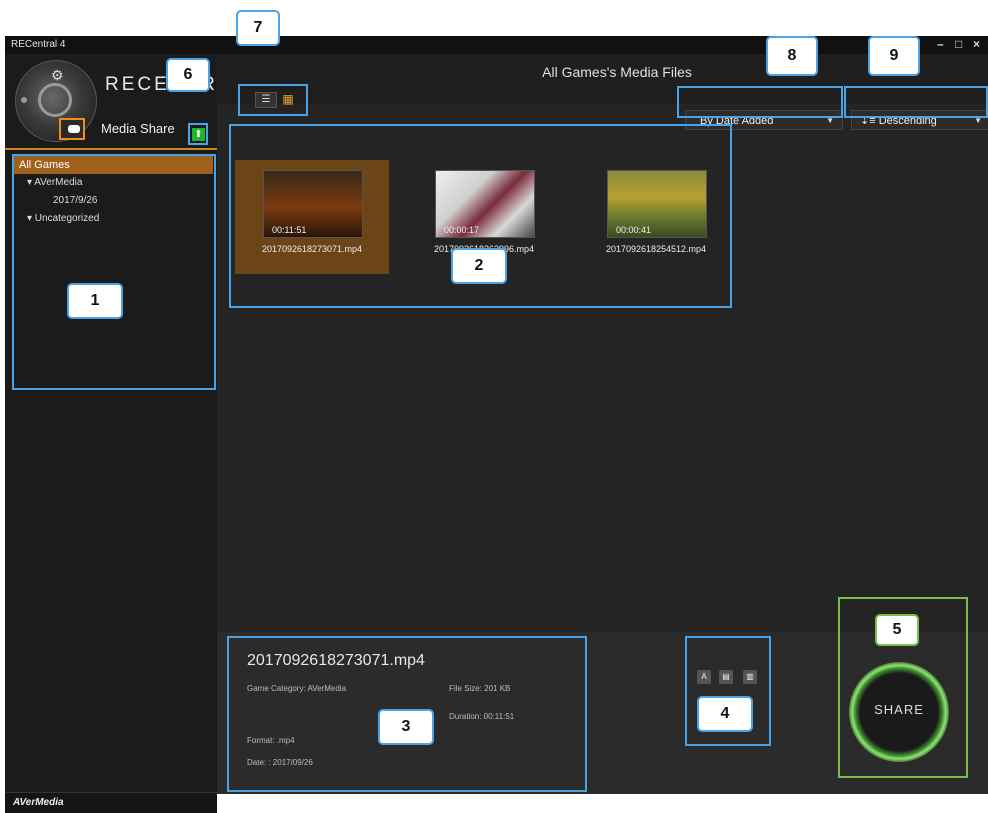 This screenshot has width=988, height=813. I want to click on upload-frame: ⬆, so click(198, 134).